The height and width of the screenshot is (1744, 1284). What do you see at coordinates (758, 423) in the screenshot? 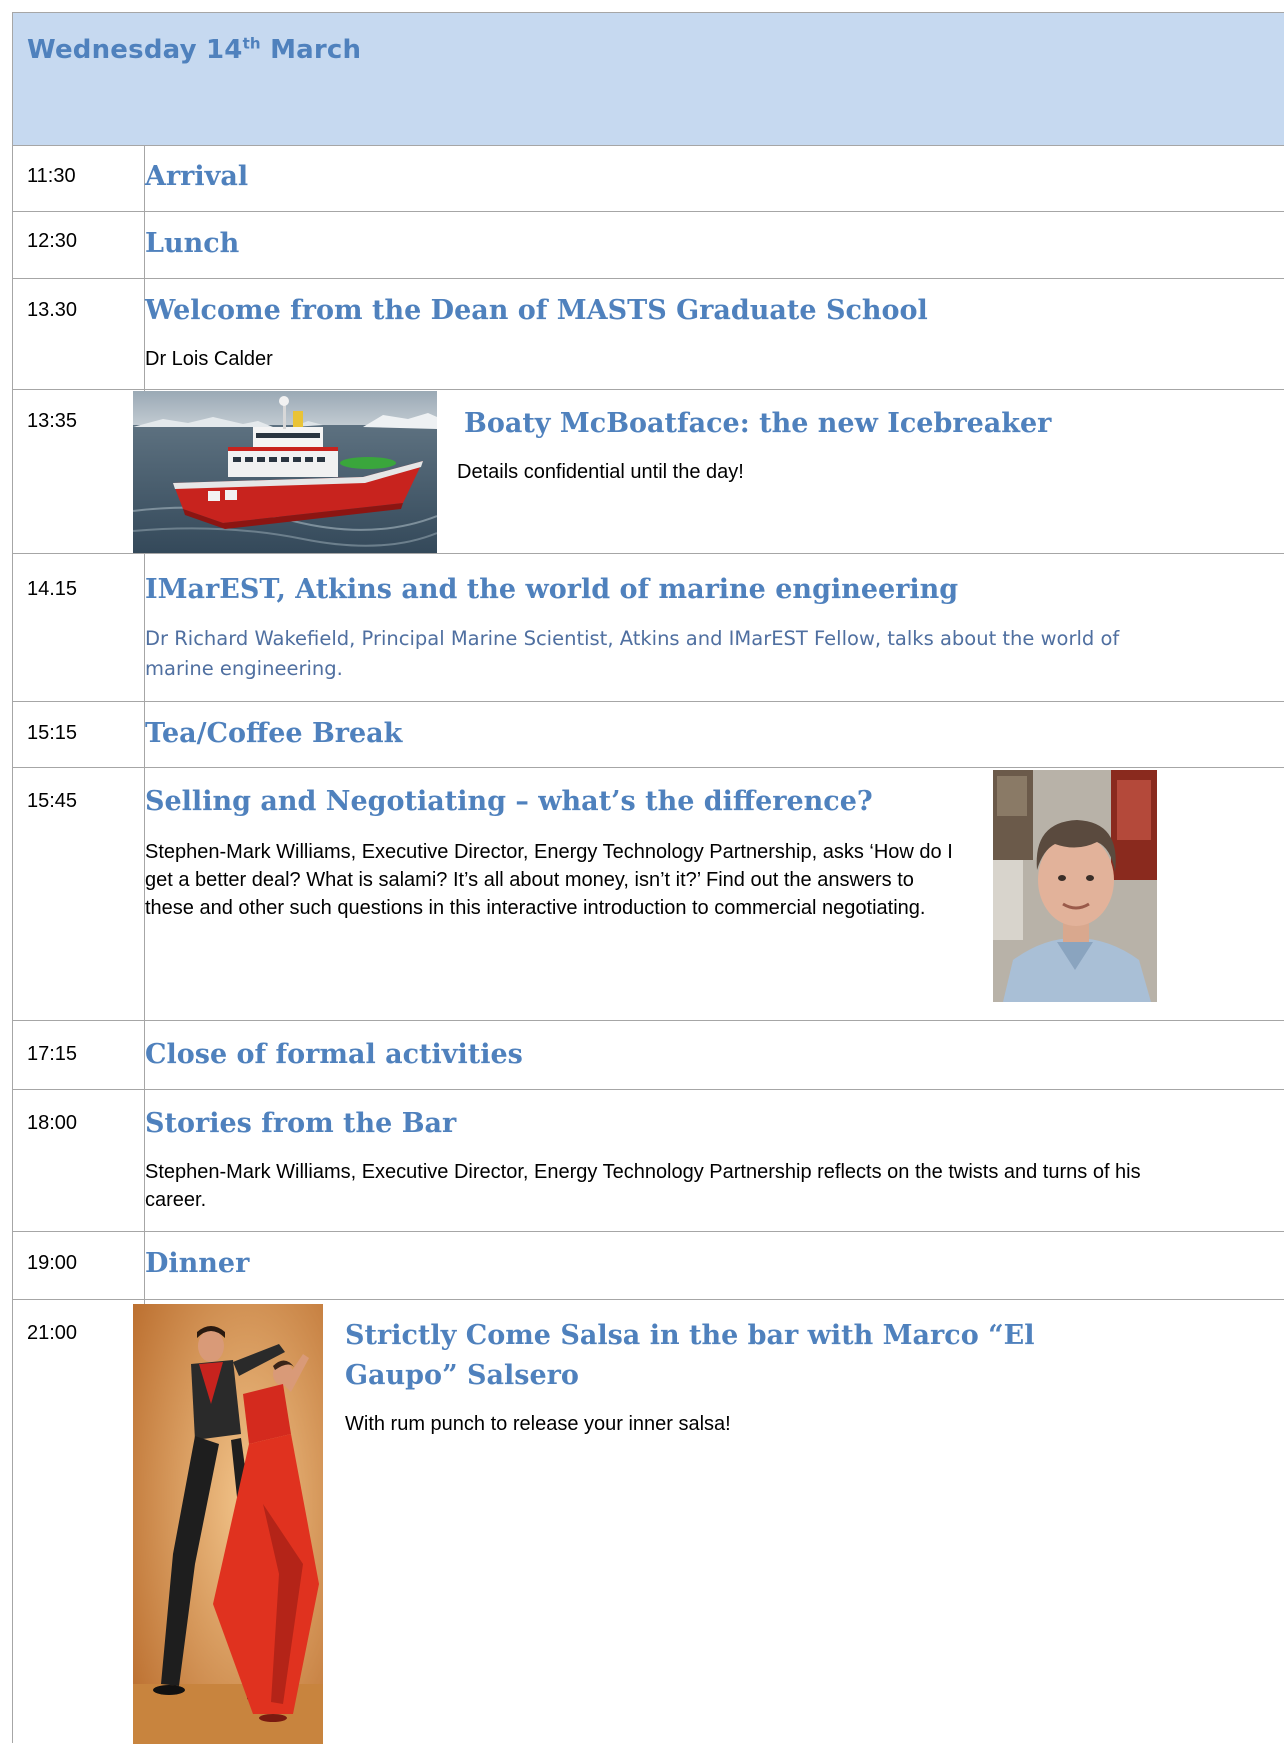
I see `session-title: Boaty McBoatface: the new Icebreaker` at bounding box center [758, 423].